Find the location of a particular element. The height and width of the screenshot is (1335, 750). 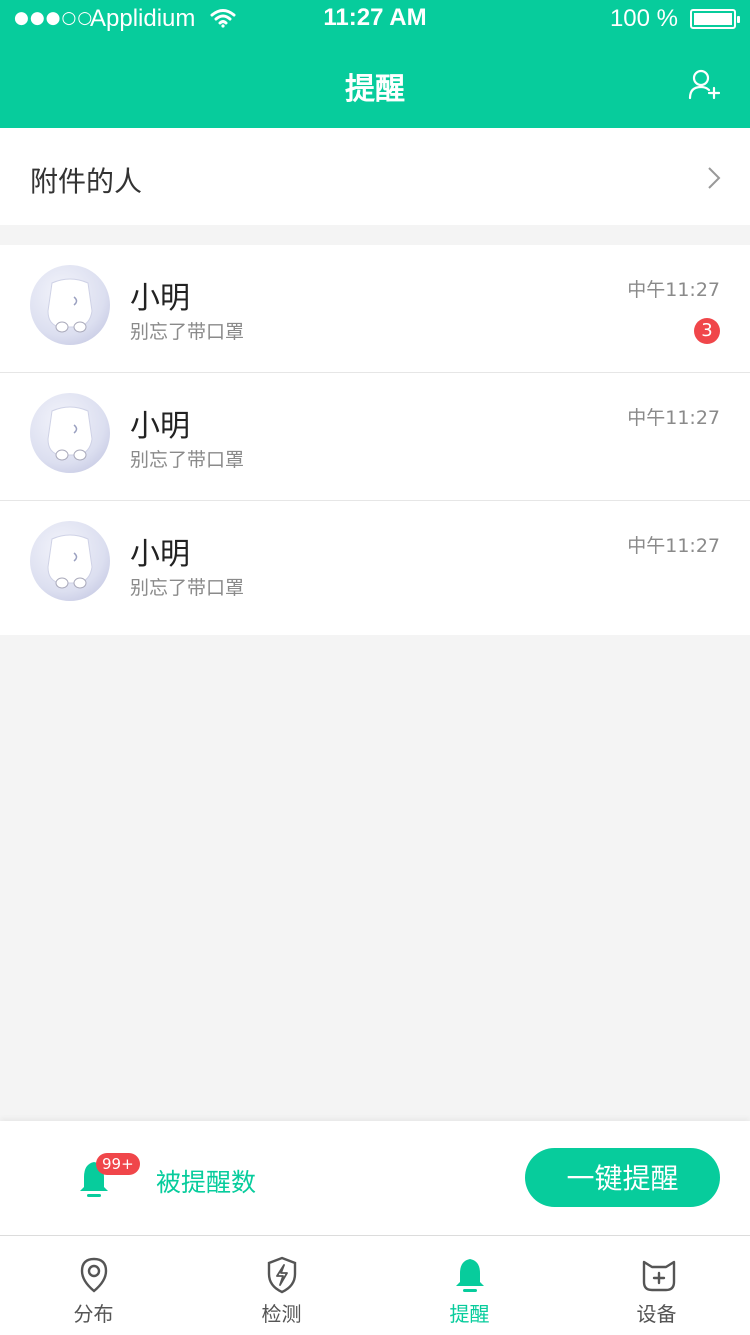

chevron-right-icon is located at coordinates (714, 178).